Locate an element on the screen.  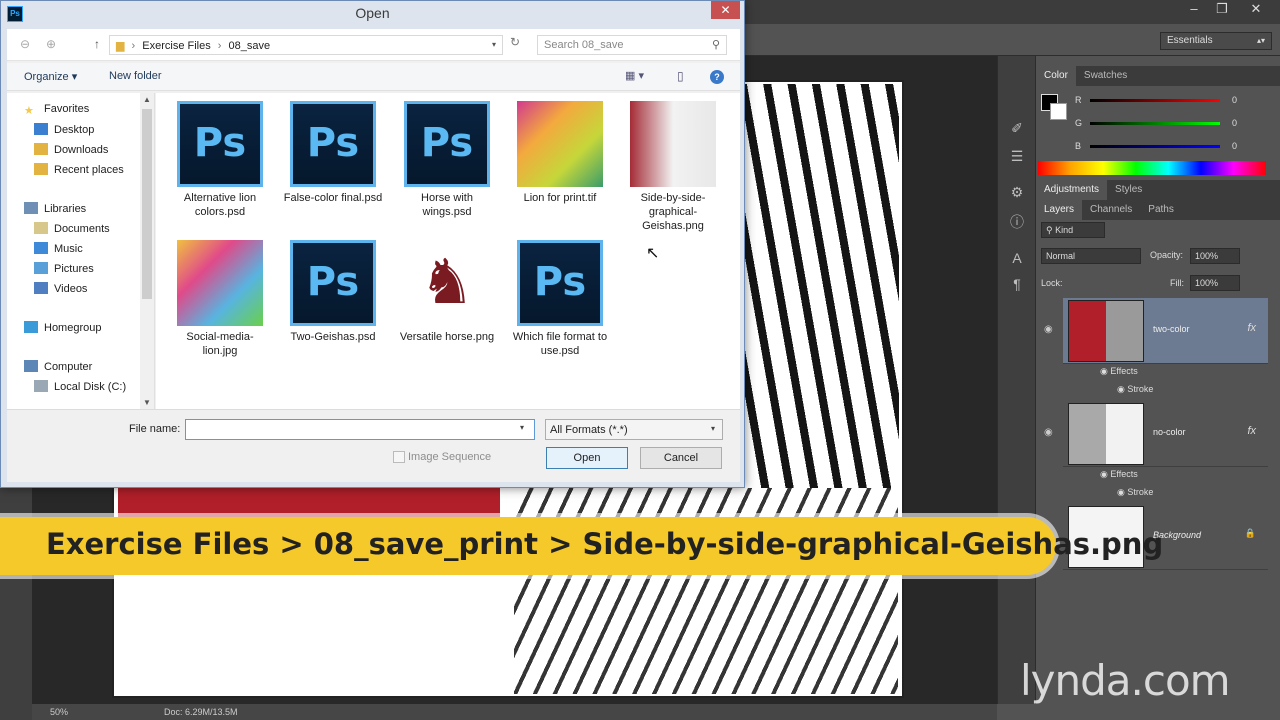
sliders-icon: ☰ is located at coordinates (1017, 156).